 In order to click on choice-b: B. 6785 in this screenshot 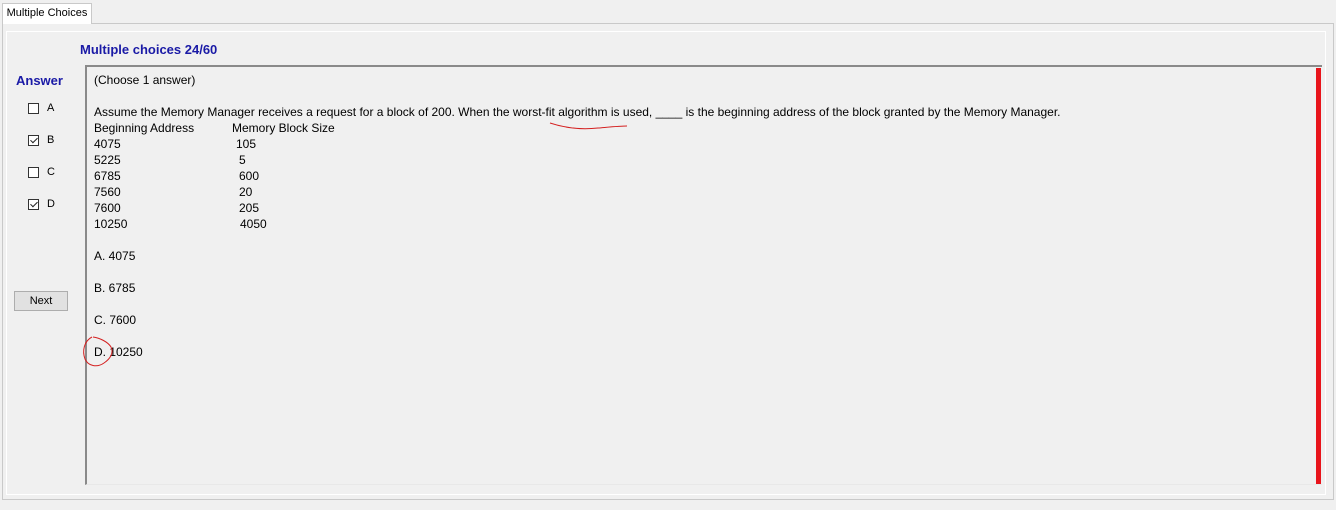, I will do `click(115, 288)`.